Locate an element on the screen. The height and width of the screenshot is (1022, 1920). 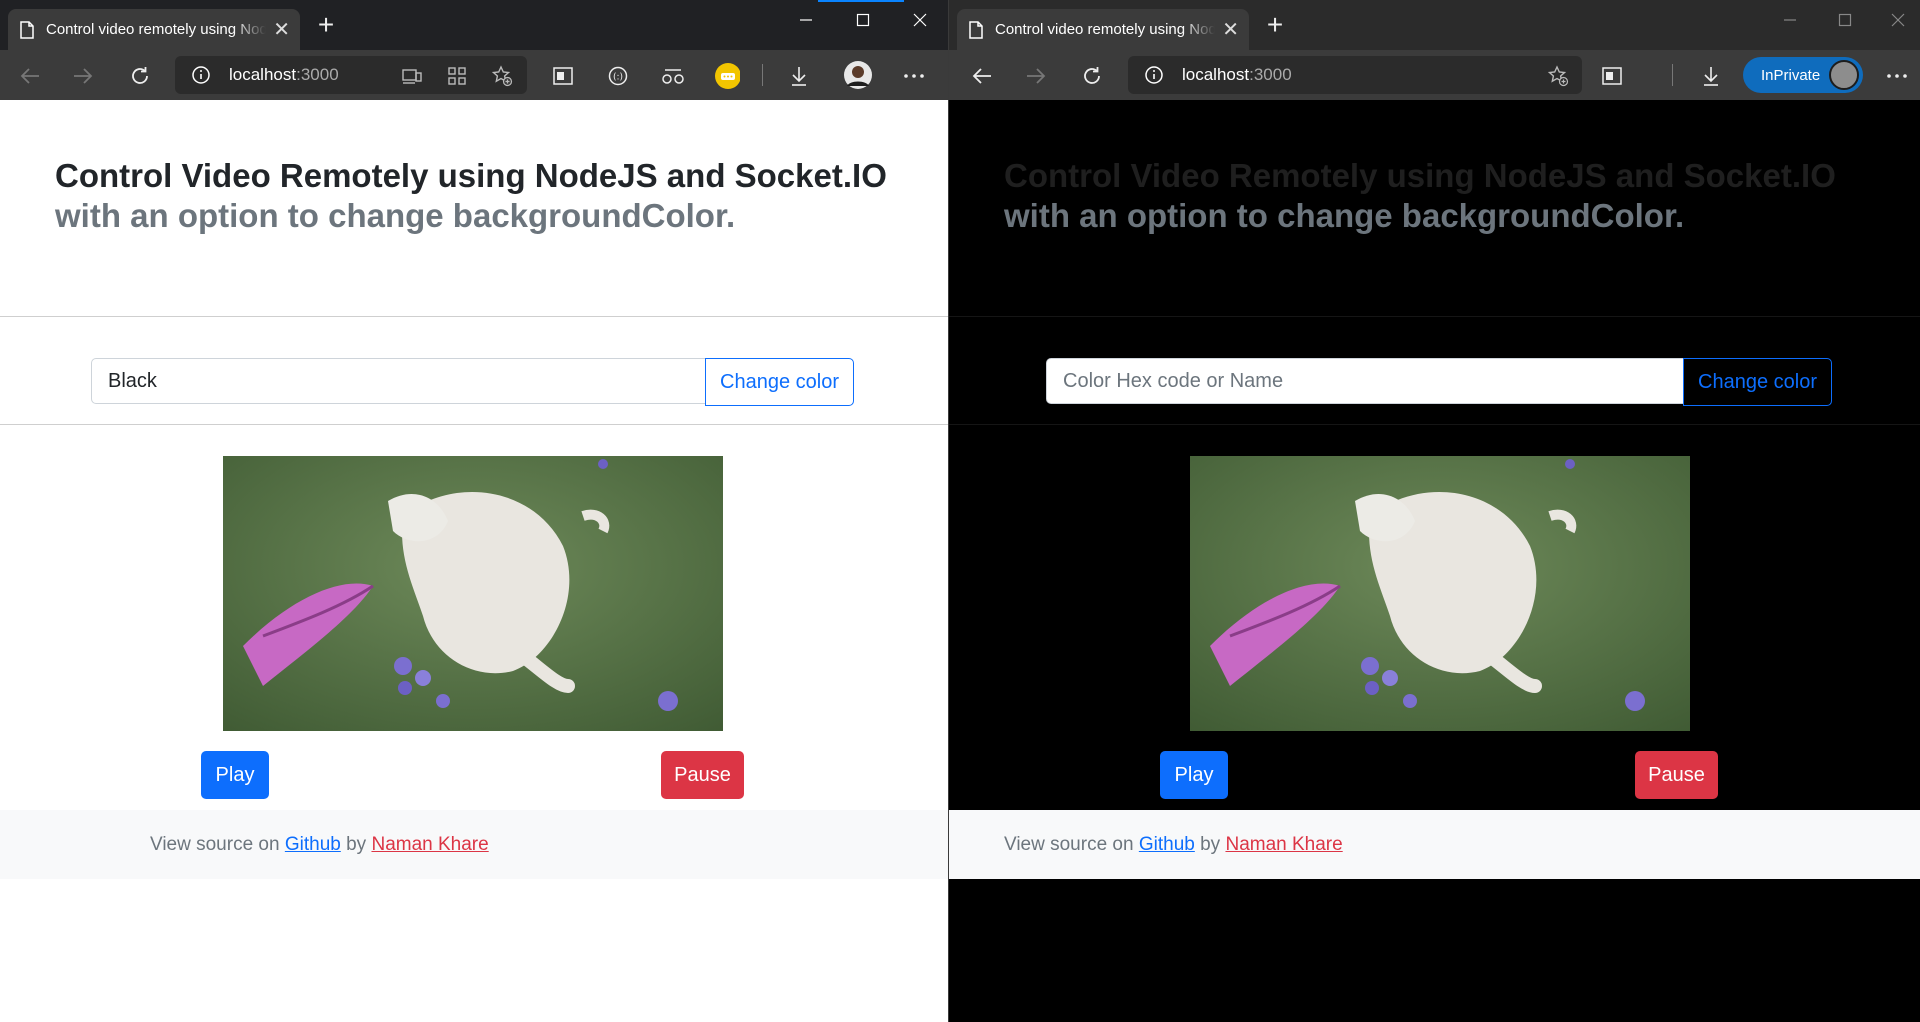
profile-avatar is located at coordinates (858, 75).